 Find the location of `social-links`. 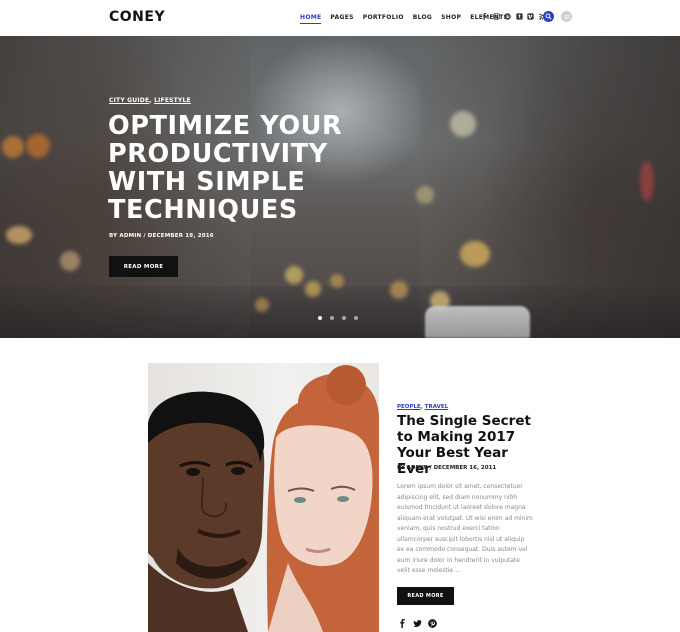

social-links is located at coordinates (514, 16).